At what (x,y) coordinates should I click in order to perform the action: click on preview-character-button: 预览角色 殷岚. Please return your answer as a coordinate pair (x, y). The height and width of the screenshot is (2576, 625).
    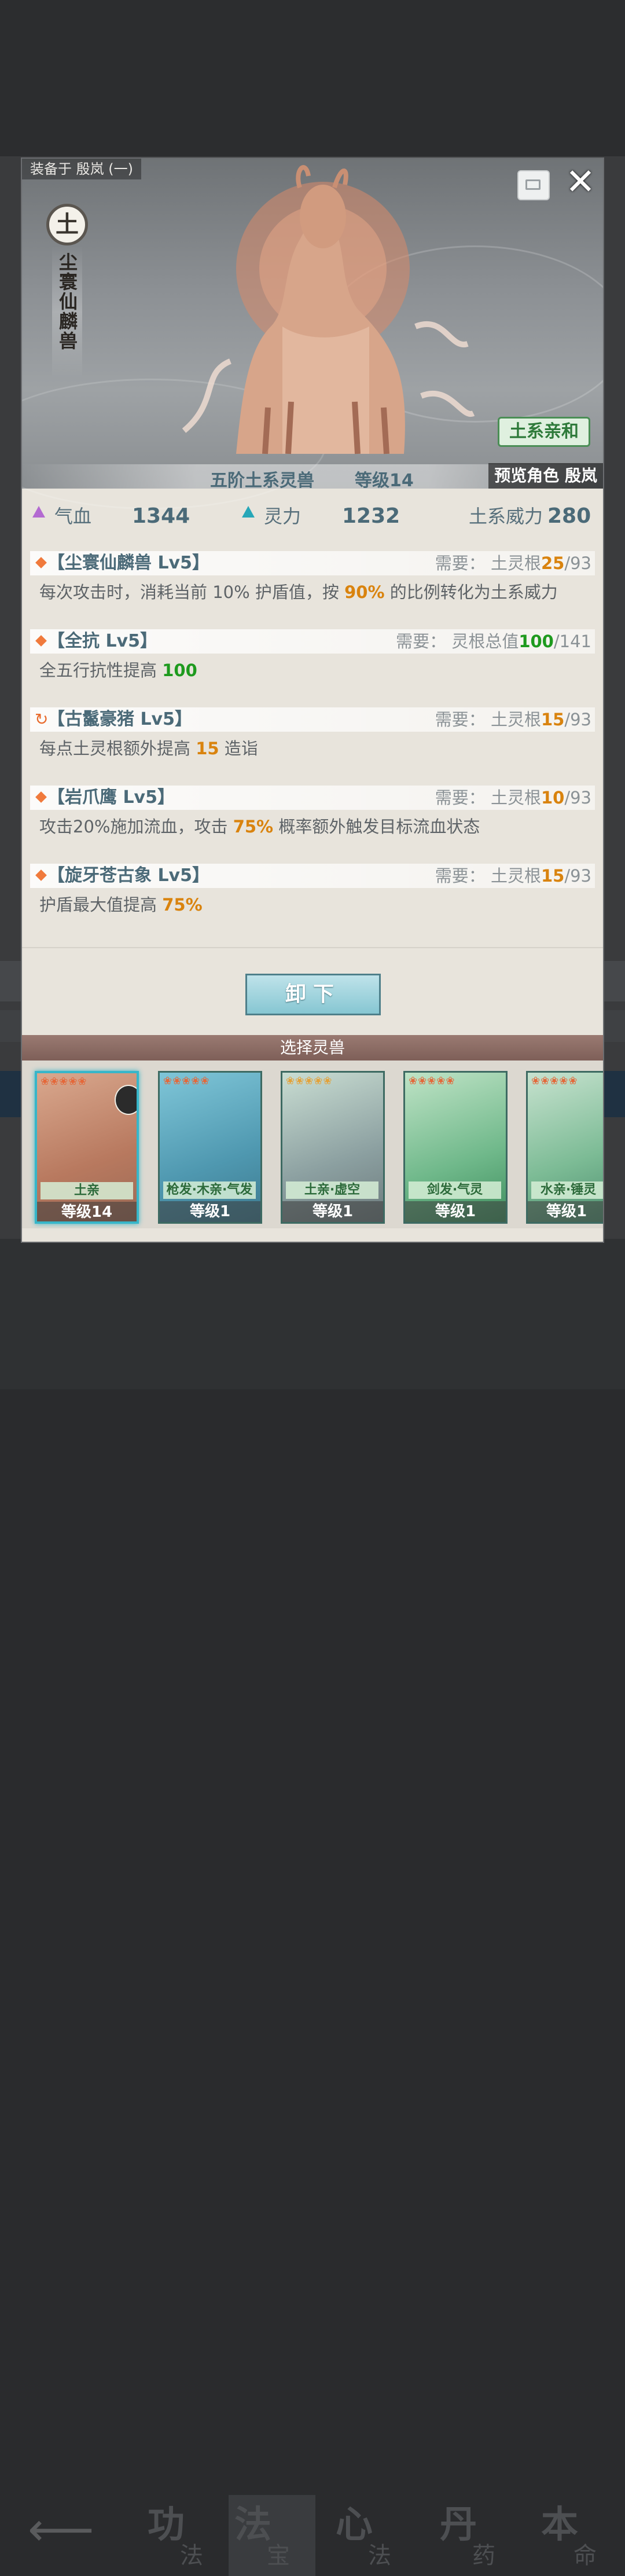
    Looking at the image, I should click on (545, 476).